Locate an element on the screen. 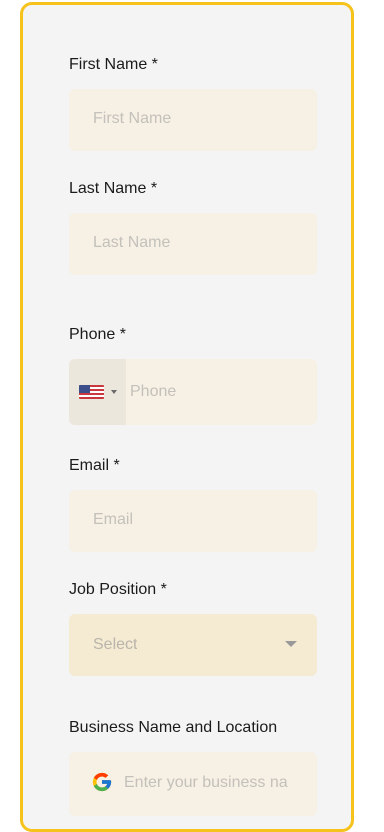 This screenshot has height=832, width=384. email-placeholder: Email is located at coordinates (113, 519).